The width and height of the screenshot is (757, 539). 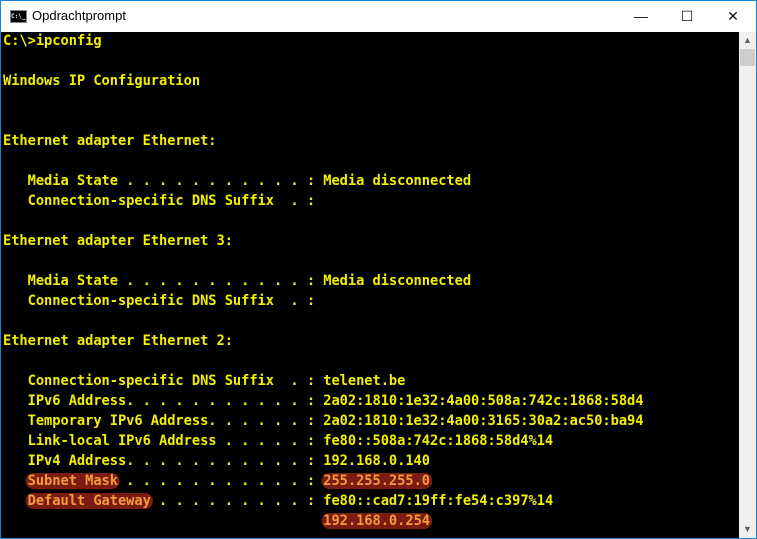 What do you see at coordinates (79, 15) in the screenshot?
I see `window-title: Opdrachtprompt` at bounding box center [79, 15].